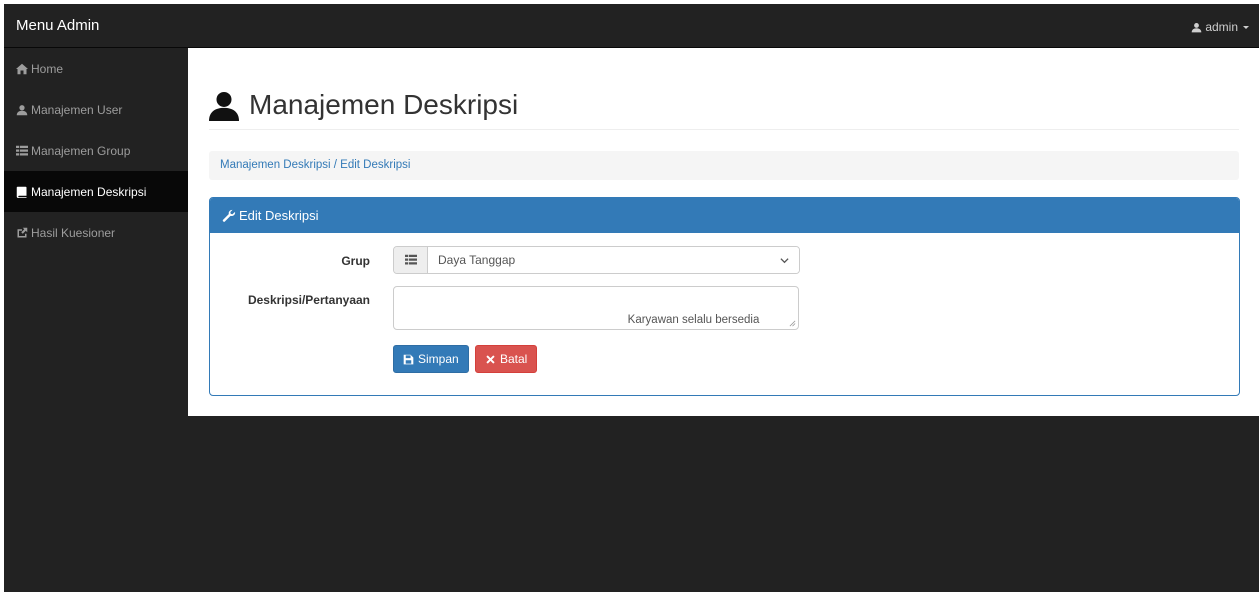 The width and height of the screenshot is (1259, 592). I want to click on sidebar-item-label: Manajemen Group, so click(81, 150).